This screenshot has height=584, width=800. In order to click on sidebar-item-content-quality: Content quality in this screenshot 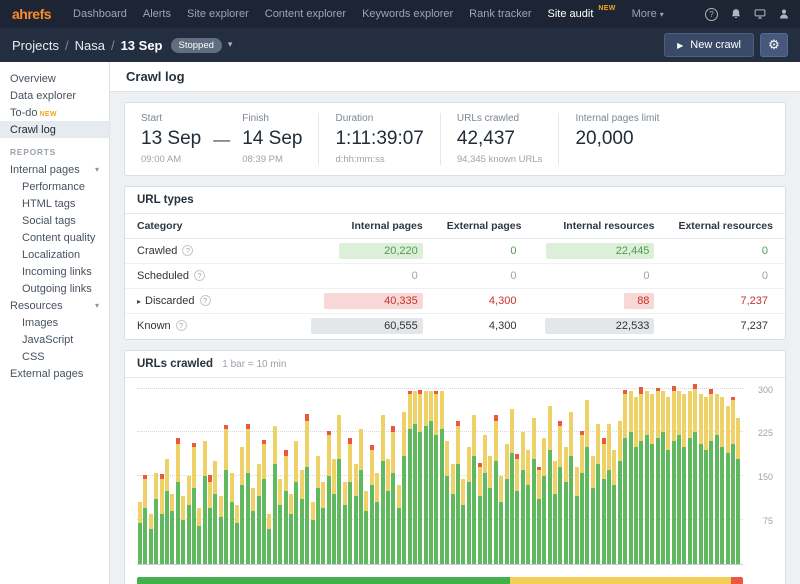, I will do `click(54, 237)`.